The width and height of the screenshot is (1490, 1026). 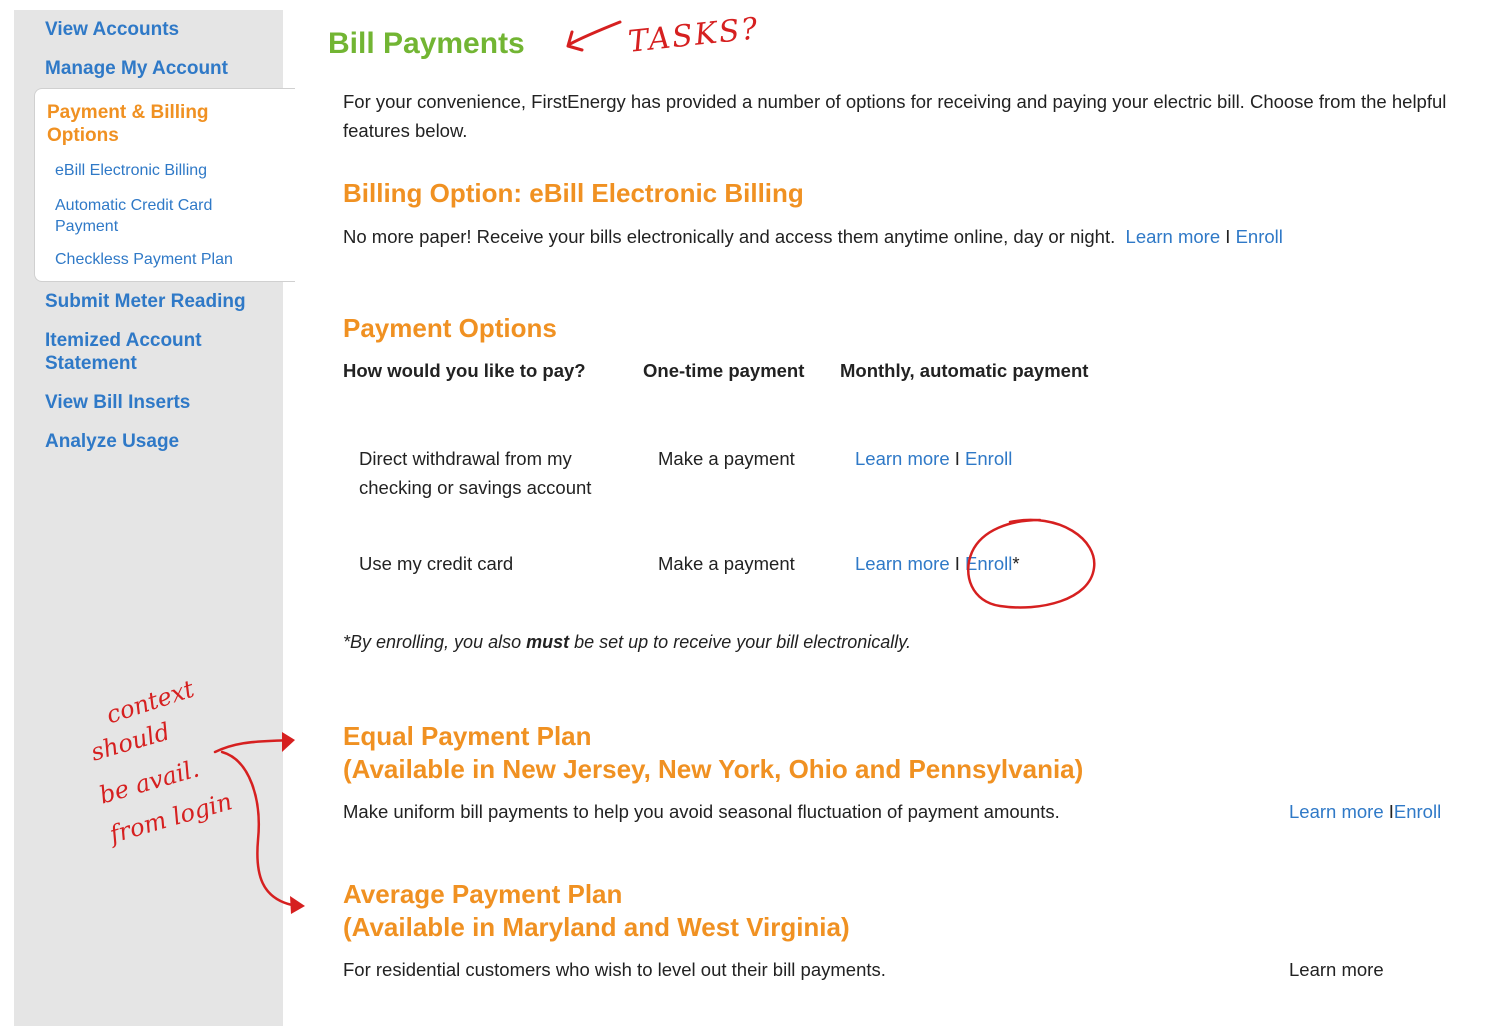 What do you see at coordinates (136, 68) in the screenshot?
I see `sidebar-item-manage-my-account: Manage My Account` at bounding box center [136, 68].